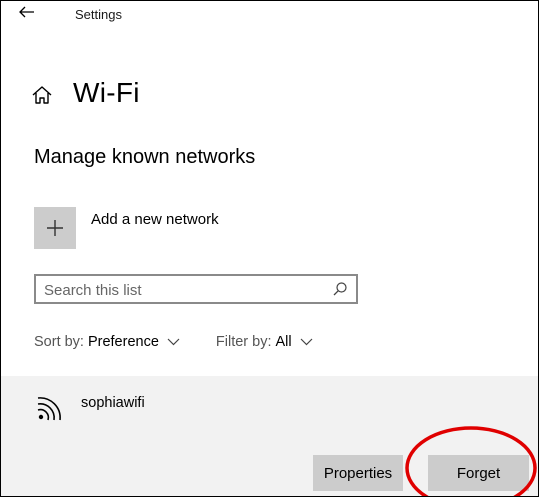 The image size is (539, 497). I want to click on filter-dropdown: Filter by: All, so click(264, 342).